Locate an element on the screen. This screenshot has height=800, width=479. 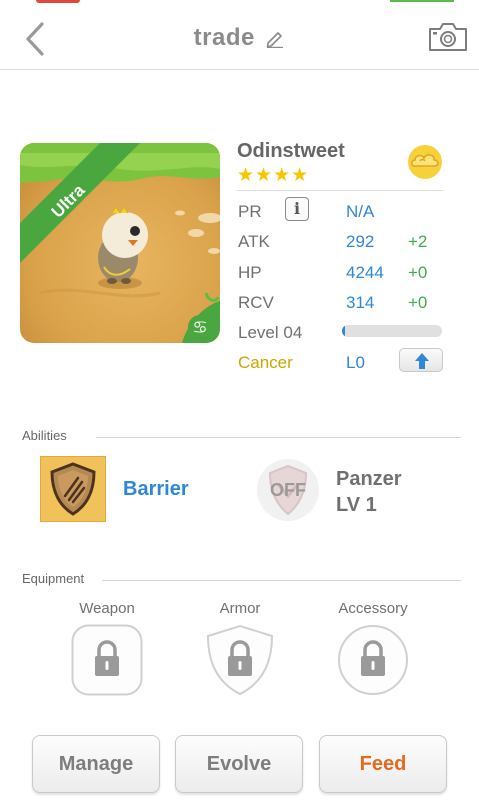
ability-barrier-icon is located at coordinates (73, 489).